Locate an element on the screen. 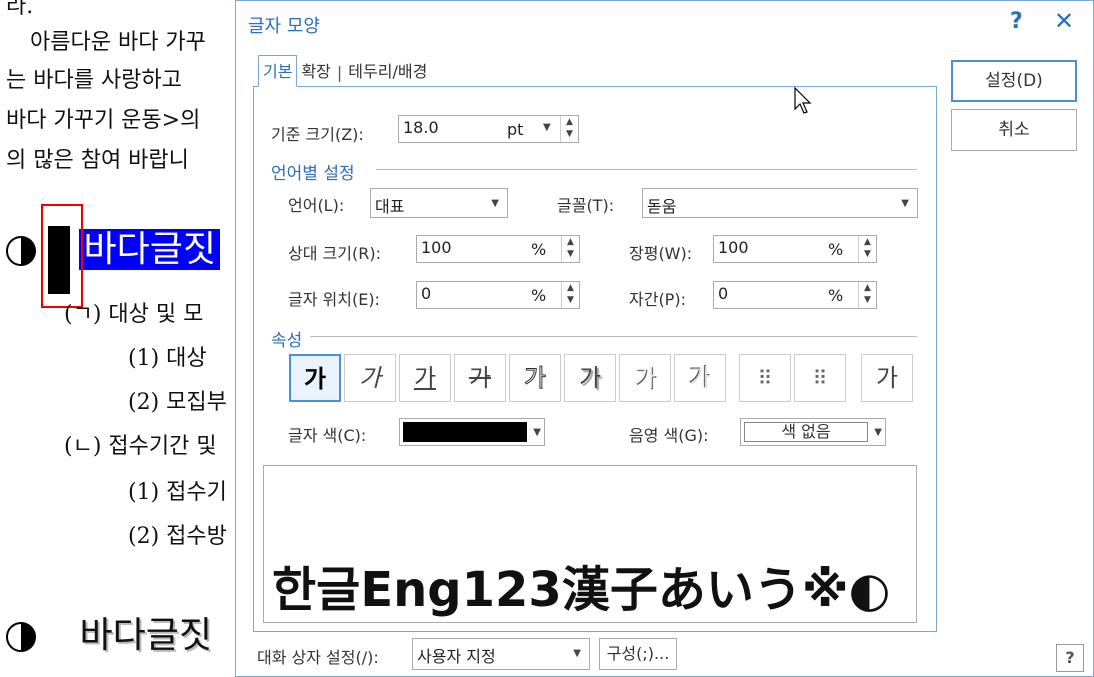 This screenshot has height=677, width=1094. title-bar: 글자 모양 ? ✕ is located at coordinates (664, 23).